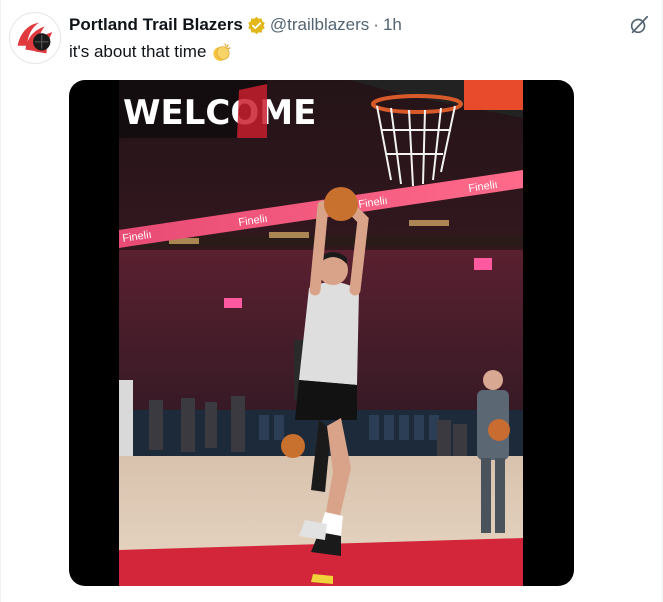 This screenshot has height=602, width=663. I want to click on clapping-hands-icon, so click(221, 52).